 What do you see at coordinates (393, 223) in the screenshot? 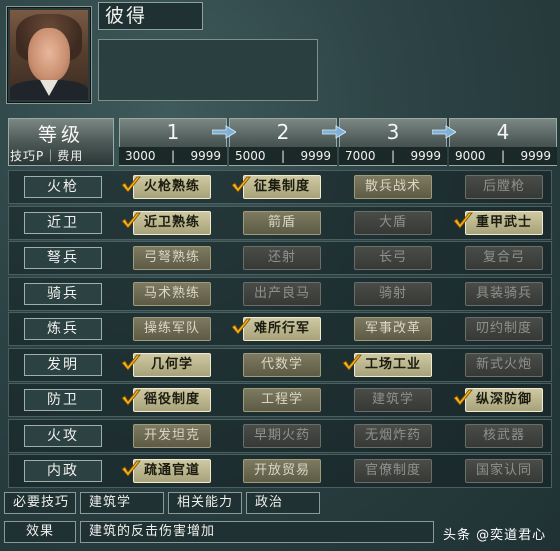
I see `tech-button: 大盾` at bounding box center [393, 223].